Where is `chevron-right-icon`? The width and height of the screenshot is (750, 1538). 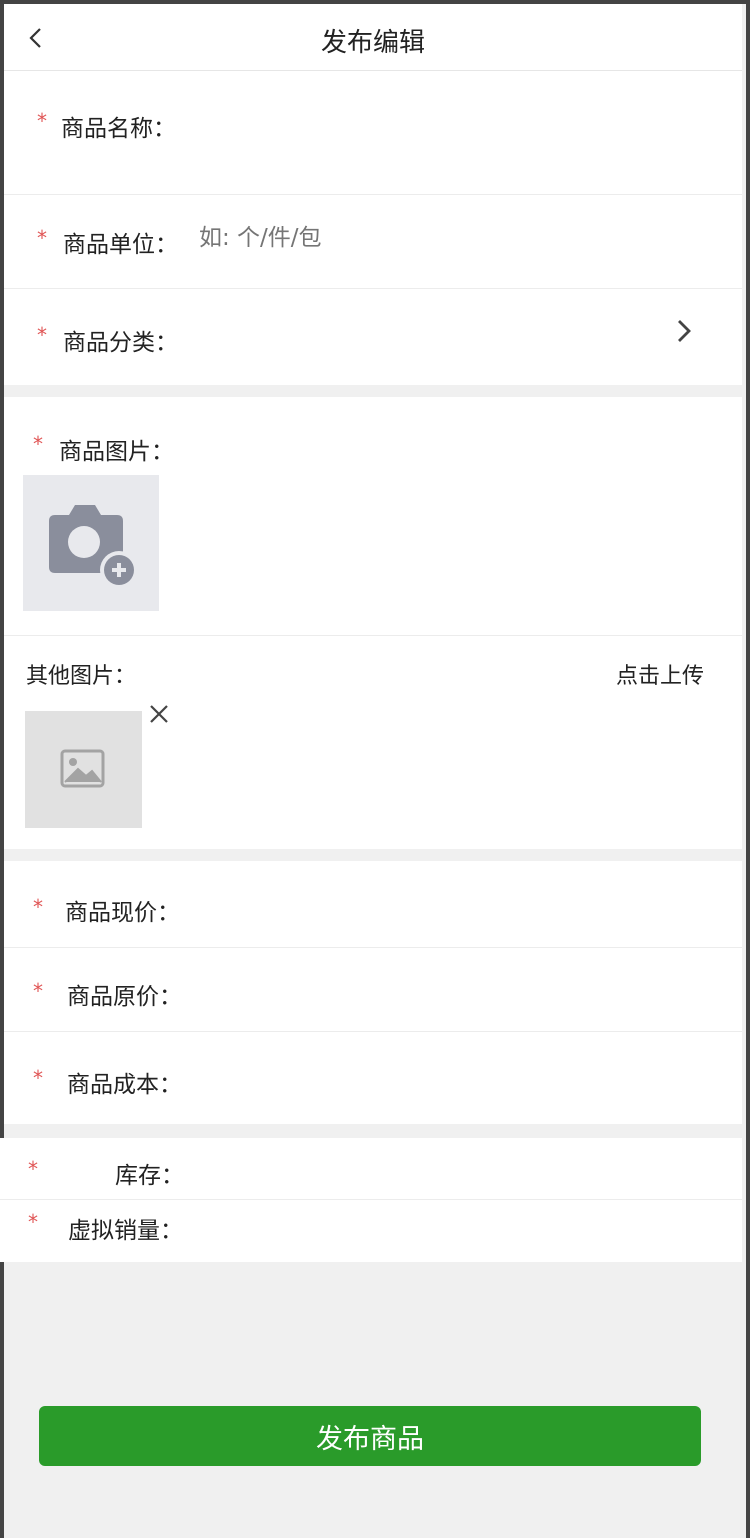 chevron-right-icon is located at coordinates (684, 331).